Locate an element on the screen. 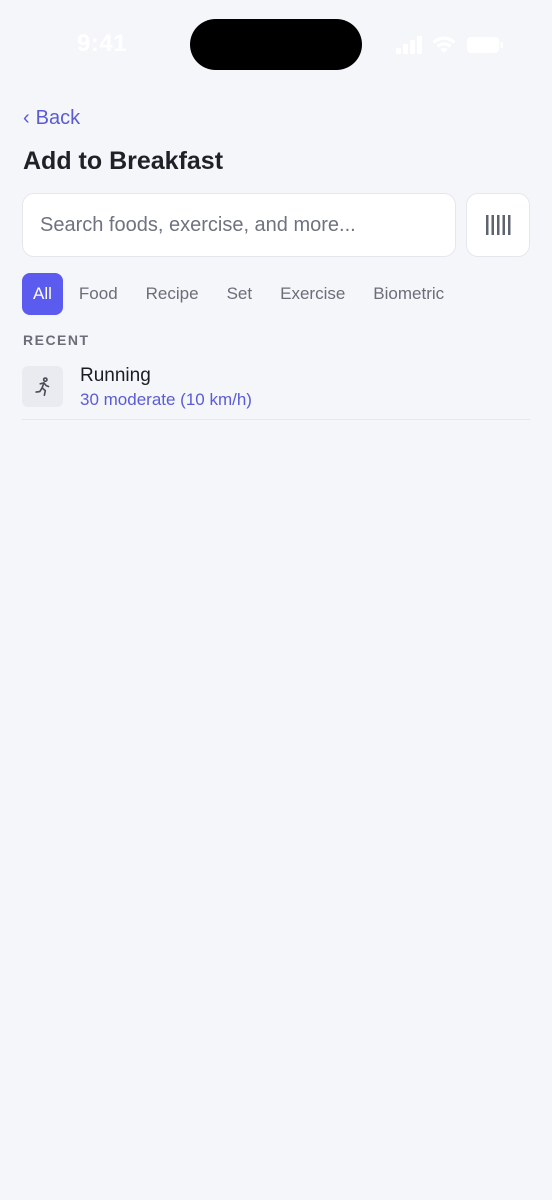 The width and height of the screenshot is (552, 1200). status-icons is located at coordinates (451, 45).